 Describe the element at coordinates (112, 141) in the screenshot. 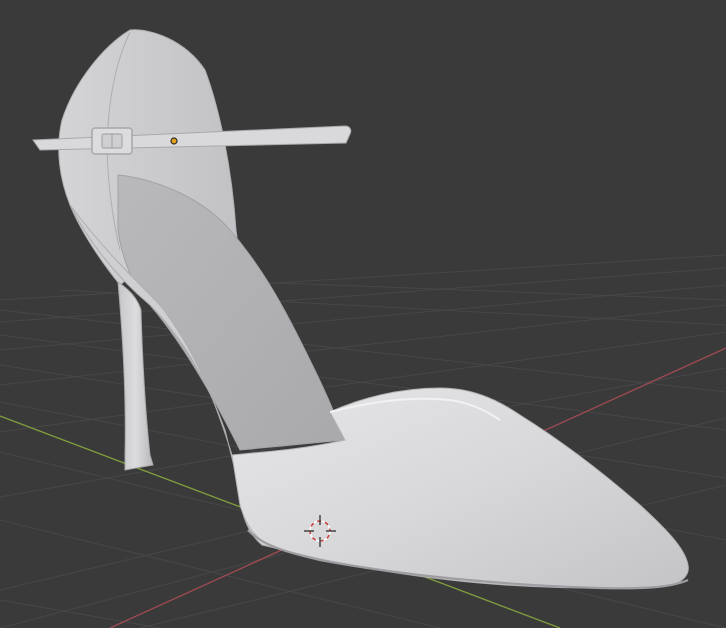

I see `strap-buckle` at that location.